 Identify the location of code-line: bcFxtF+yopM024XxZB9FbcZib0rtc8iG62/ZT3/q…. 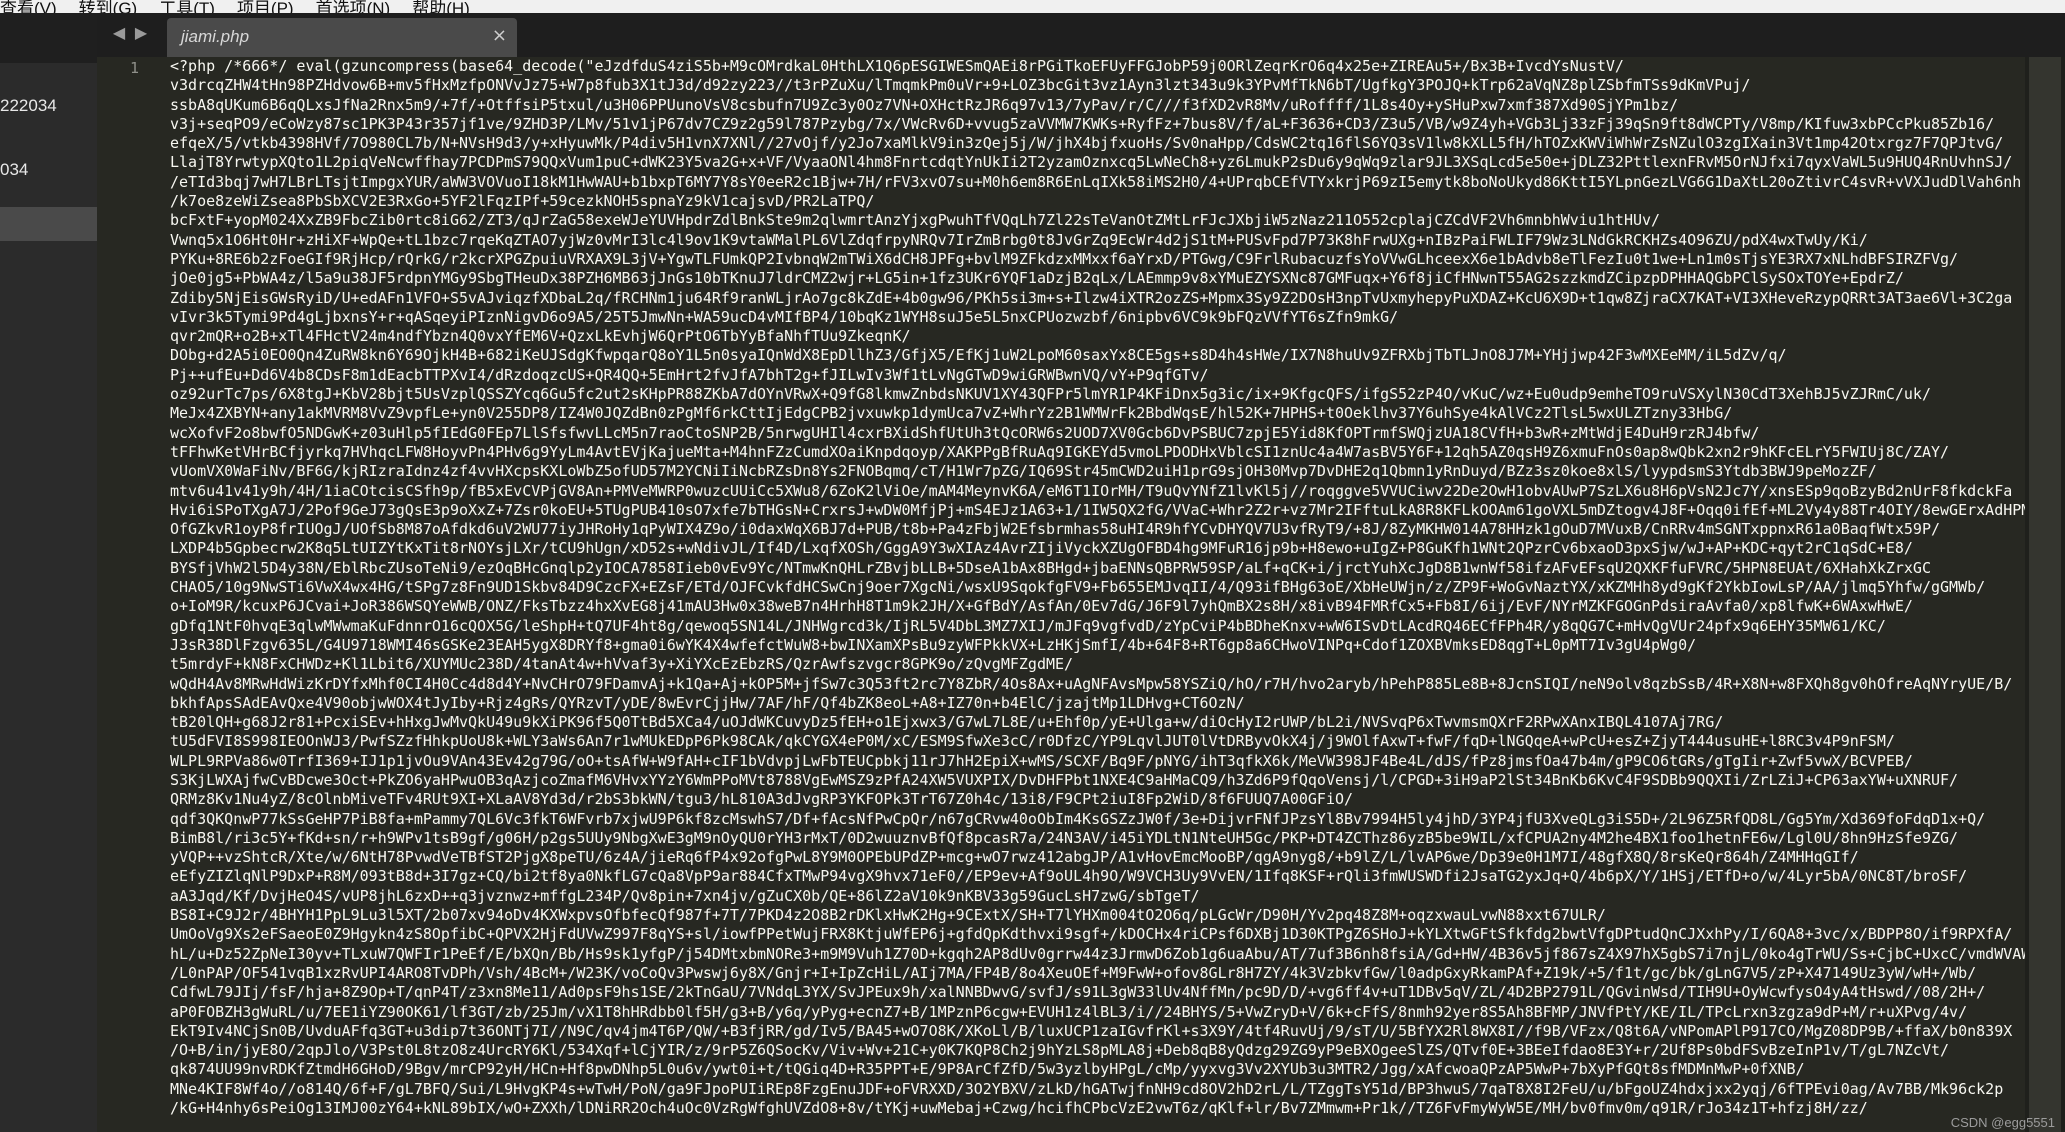
(915, 220).